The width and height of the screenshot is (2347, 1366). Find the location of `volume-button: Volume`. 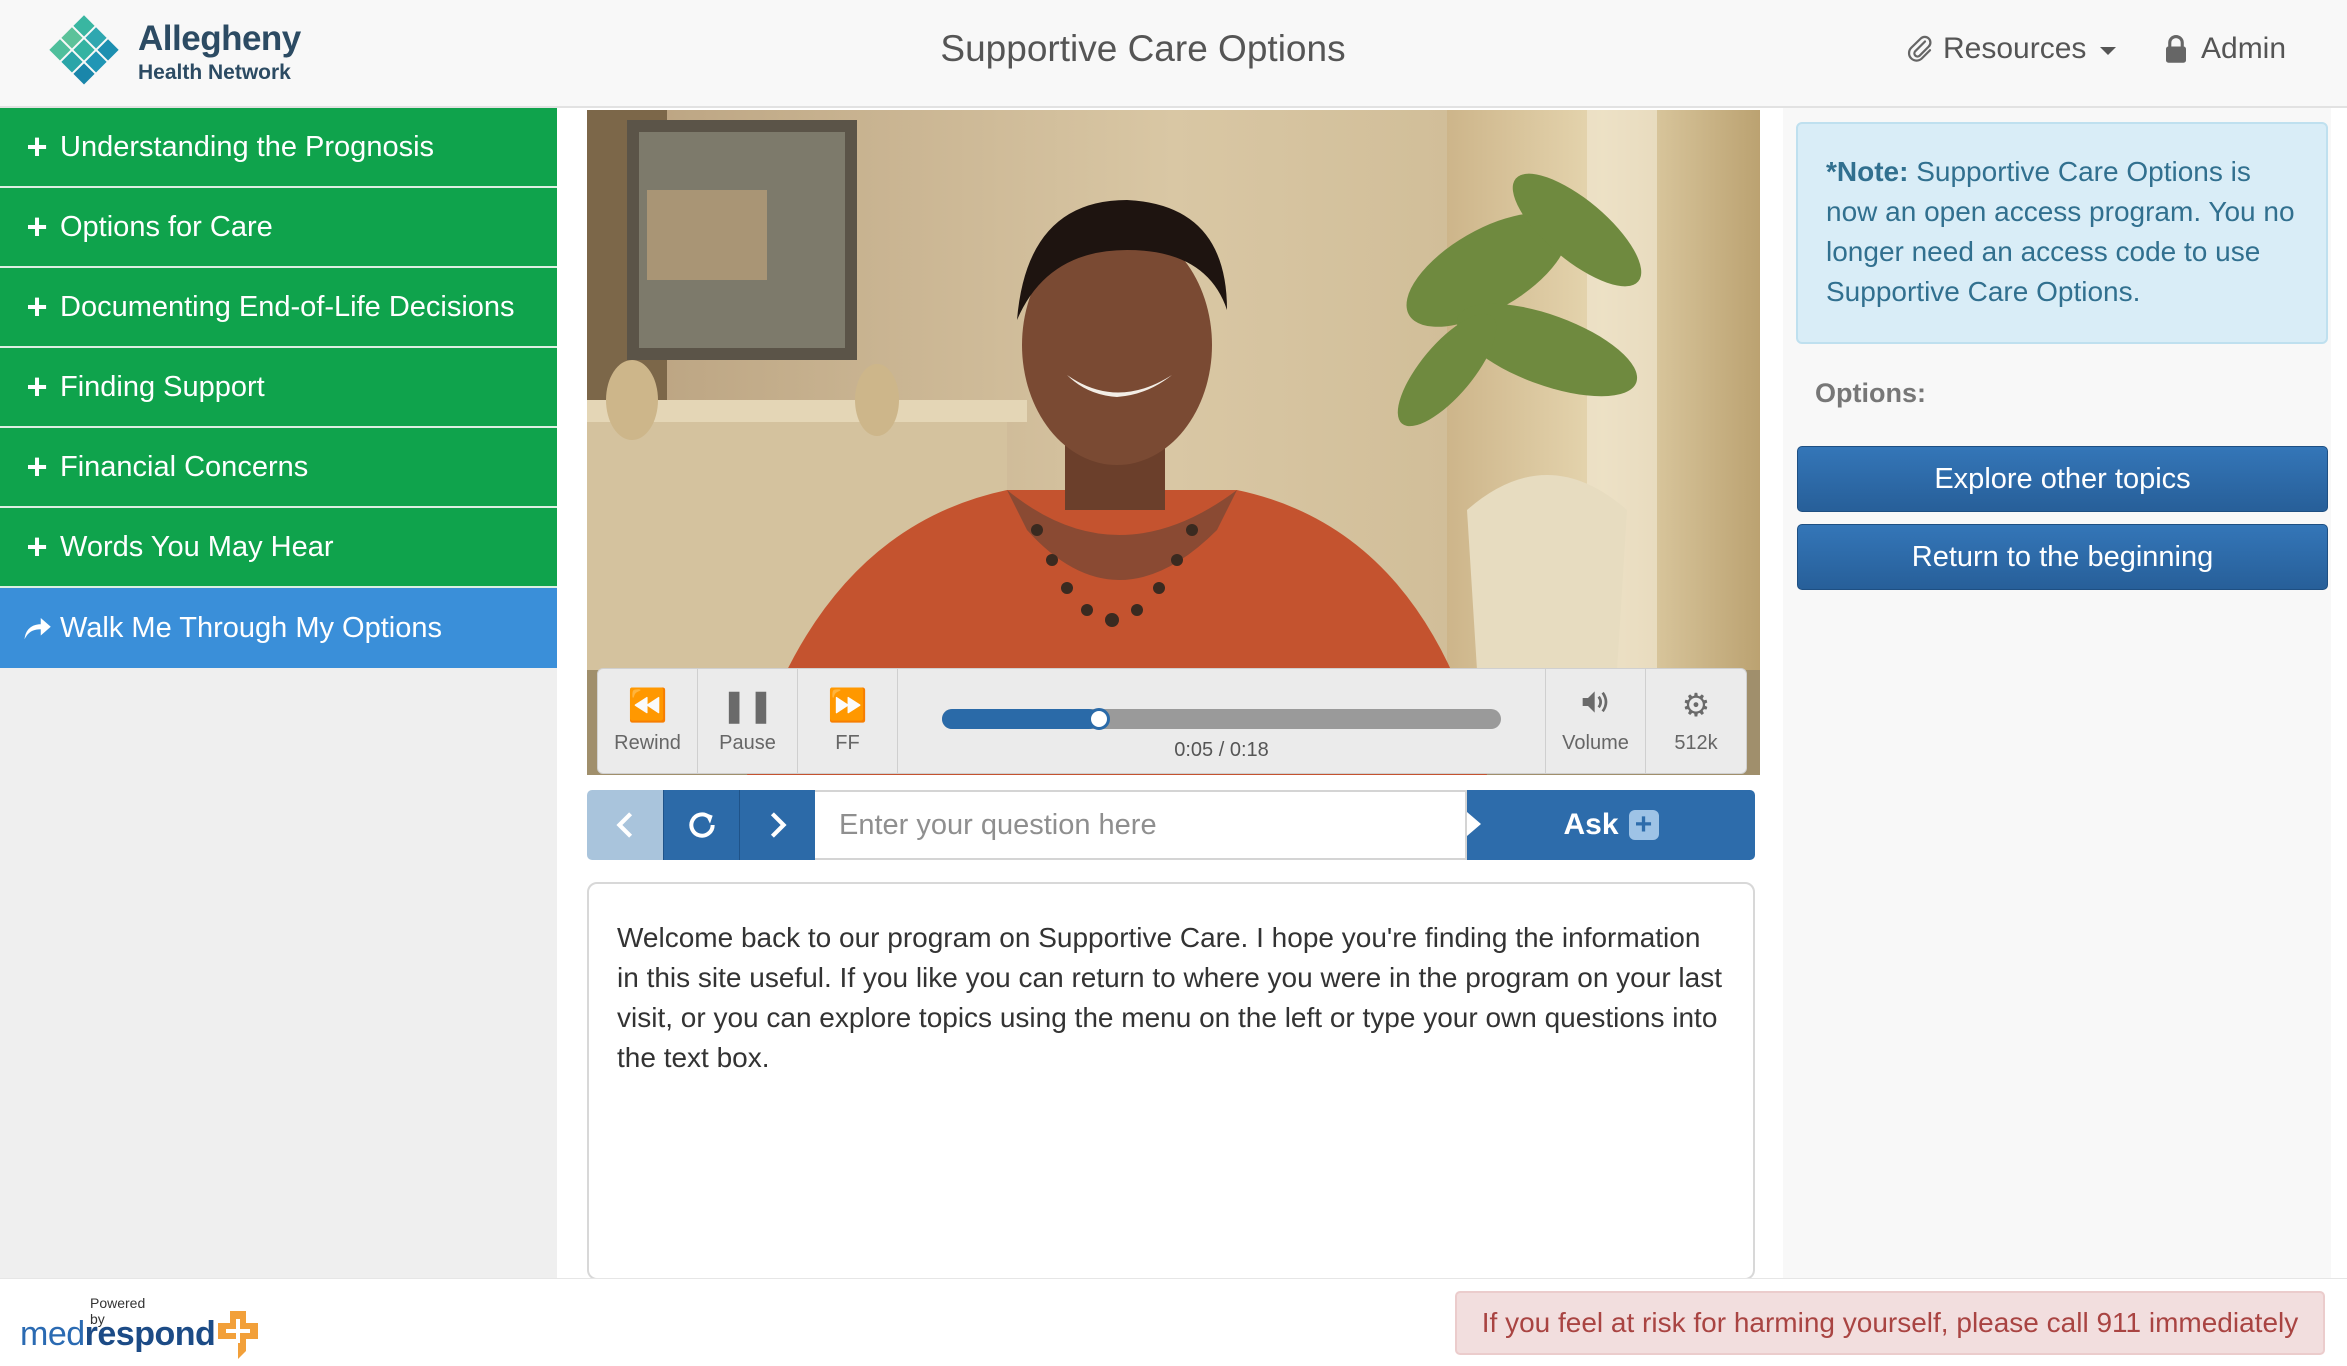

volume-button: Volume is located at coordinates (1596, 721).